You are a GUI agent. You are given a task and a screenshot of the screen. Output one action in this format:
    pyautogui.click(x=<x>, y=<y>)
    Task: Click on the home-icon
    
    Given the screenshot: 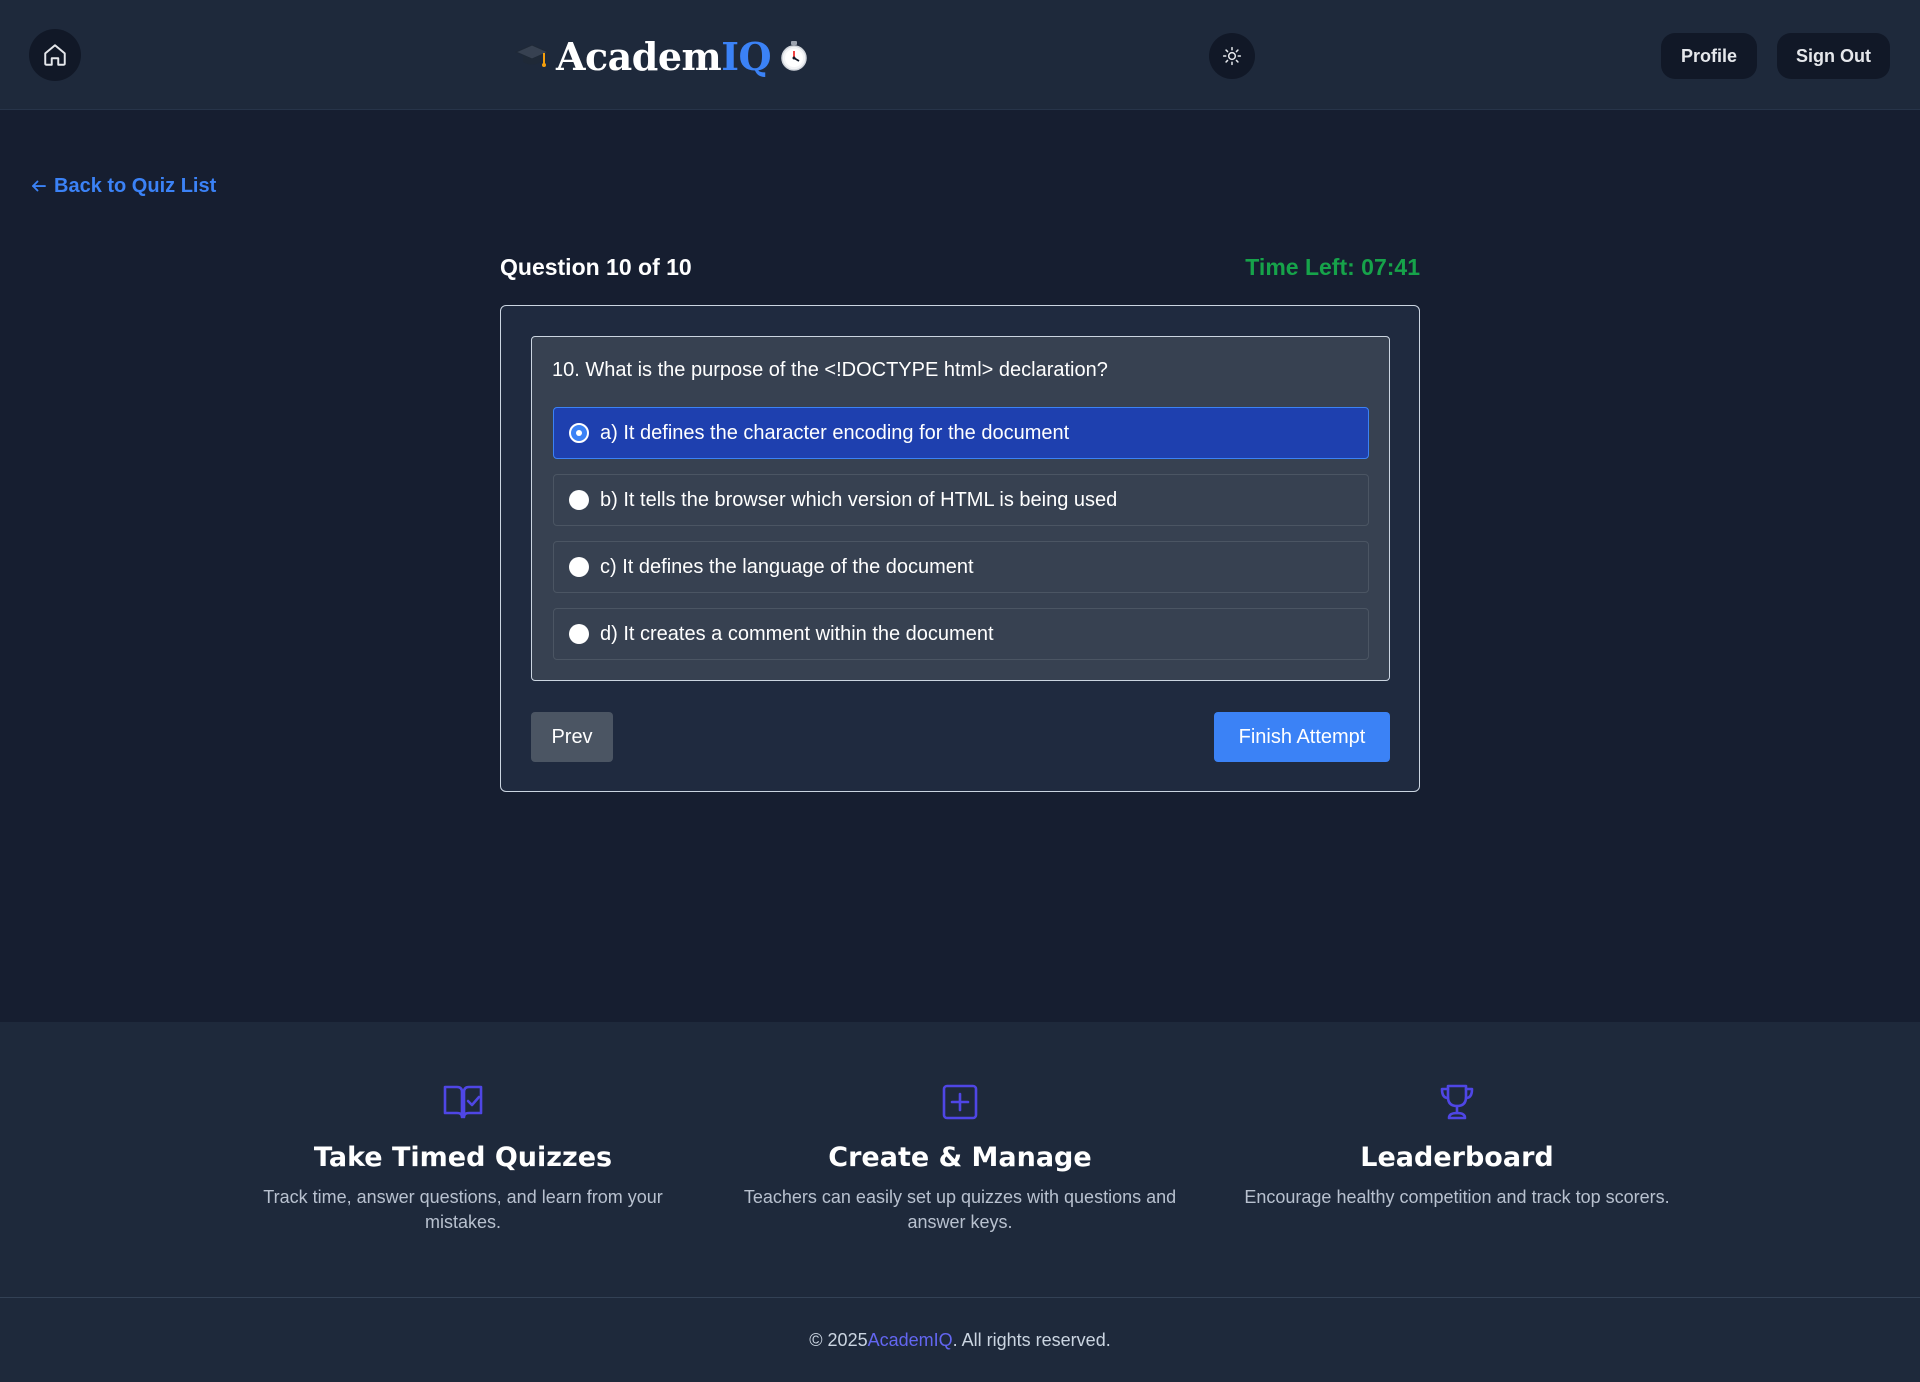 What is the action you would take?
    pyautogui.click(x=55, y=55)
    